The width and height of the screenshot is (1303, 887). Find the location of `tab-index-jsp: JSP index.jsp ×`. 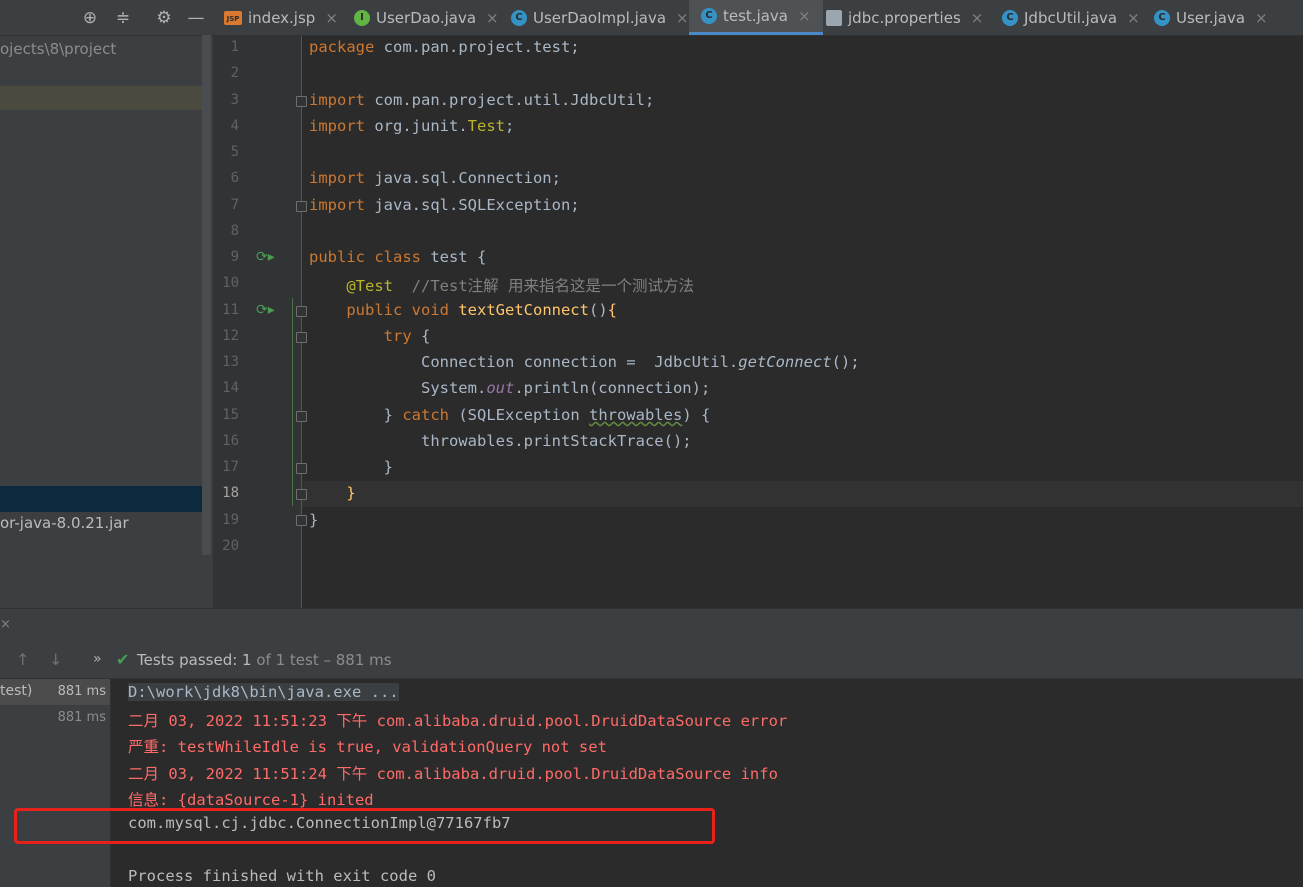

tab-index-jsp: JSP index.jsp × is located at coordinates (281, 17).